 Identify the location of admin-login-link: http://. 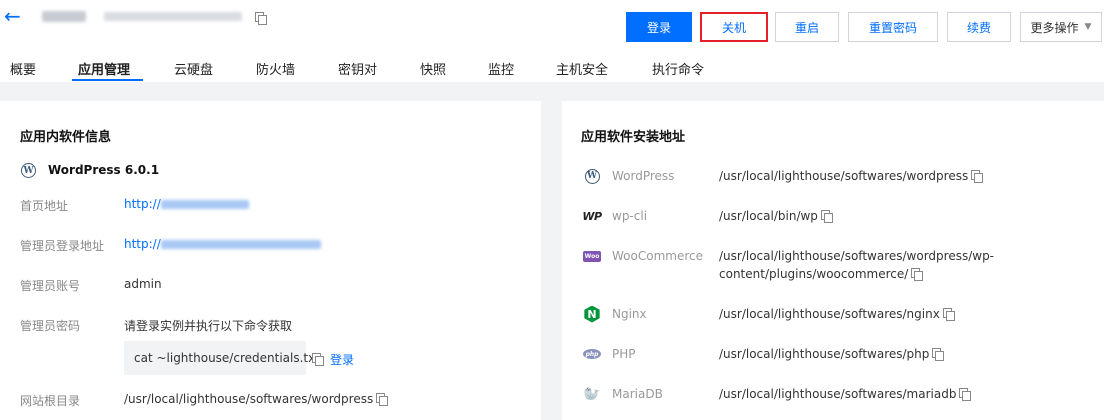
(222, 244).